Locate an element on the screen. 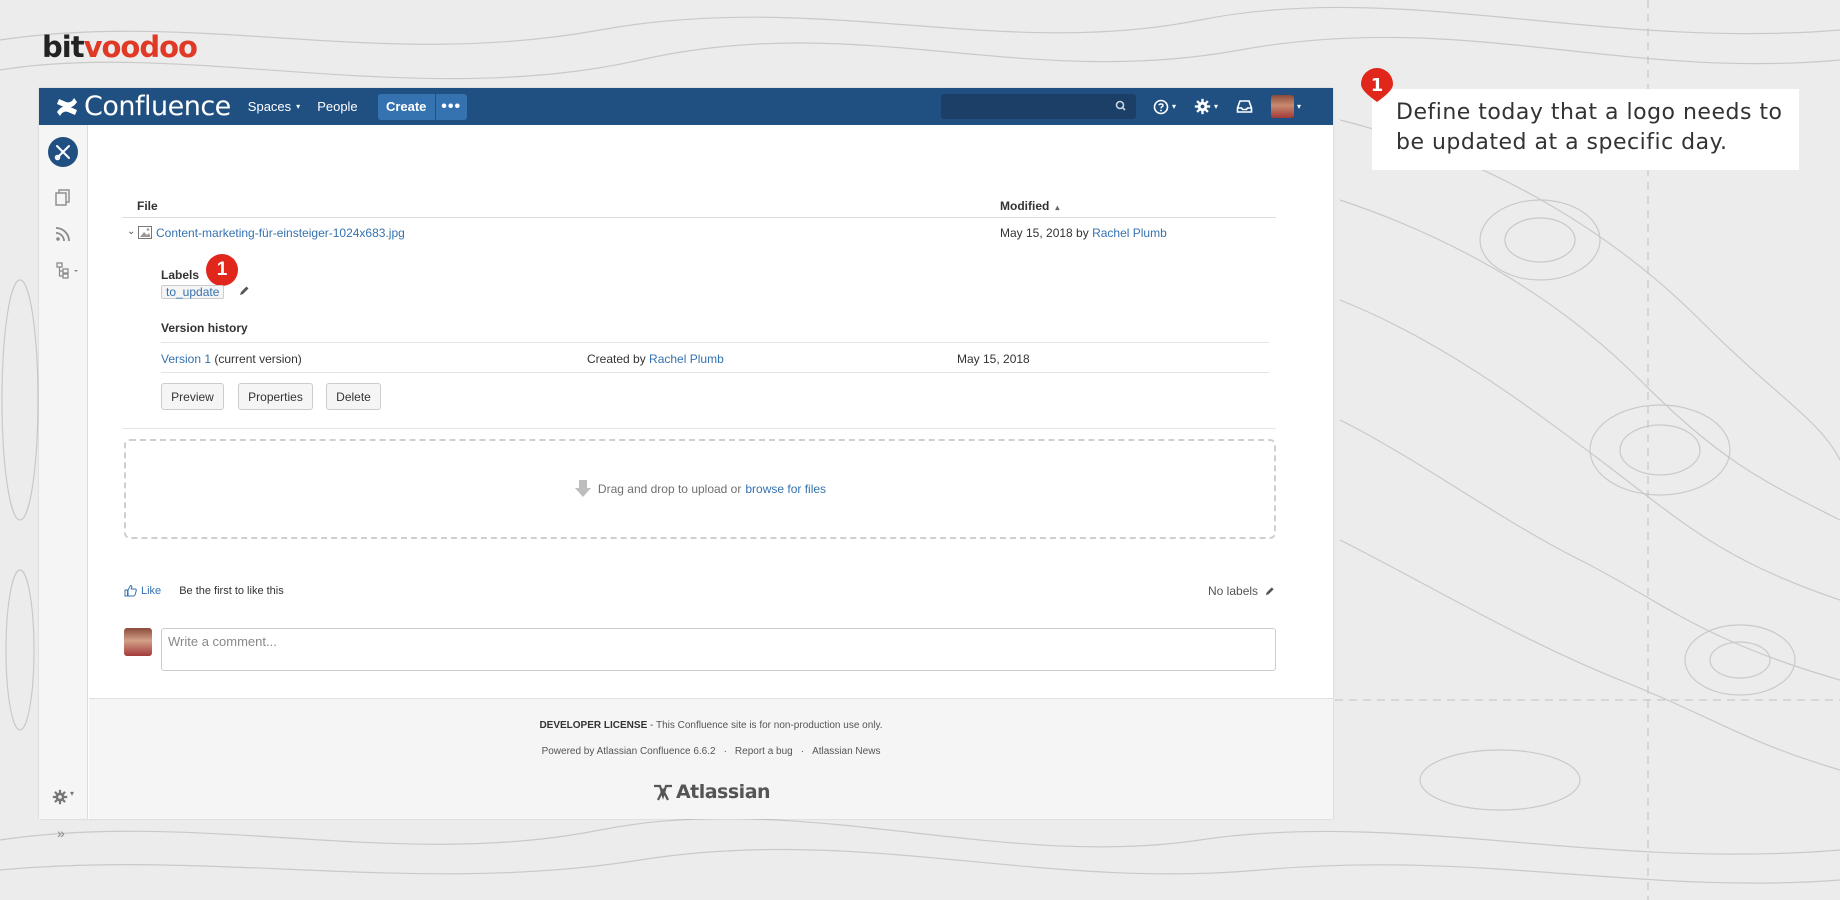 The width and height of the screenshot is (1840, 900). atlassian-logo-icon is located at coordinates (662, 792).